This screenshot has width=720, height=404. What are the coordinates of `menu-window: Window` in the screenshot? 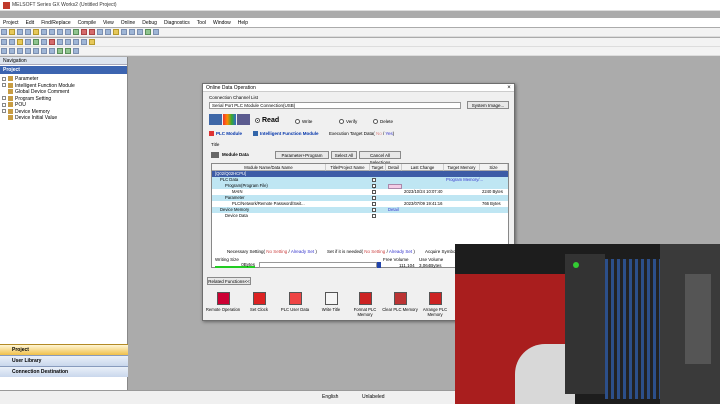 It's located at (222, 23).